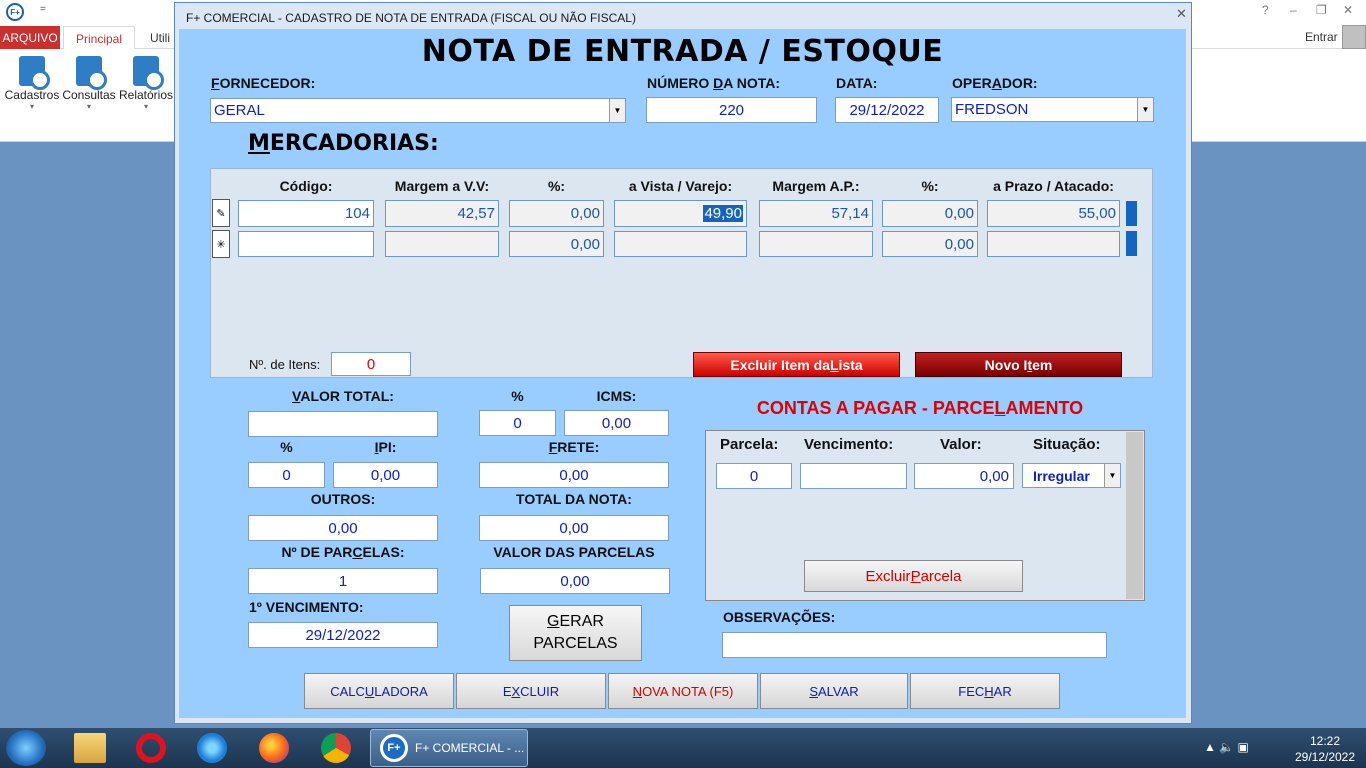  Describe the element at coordinates (754, 476) in the screenshot. I see `parcela-input: 0` at that location.